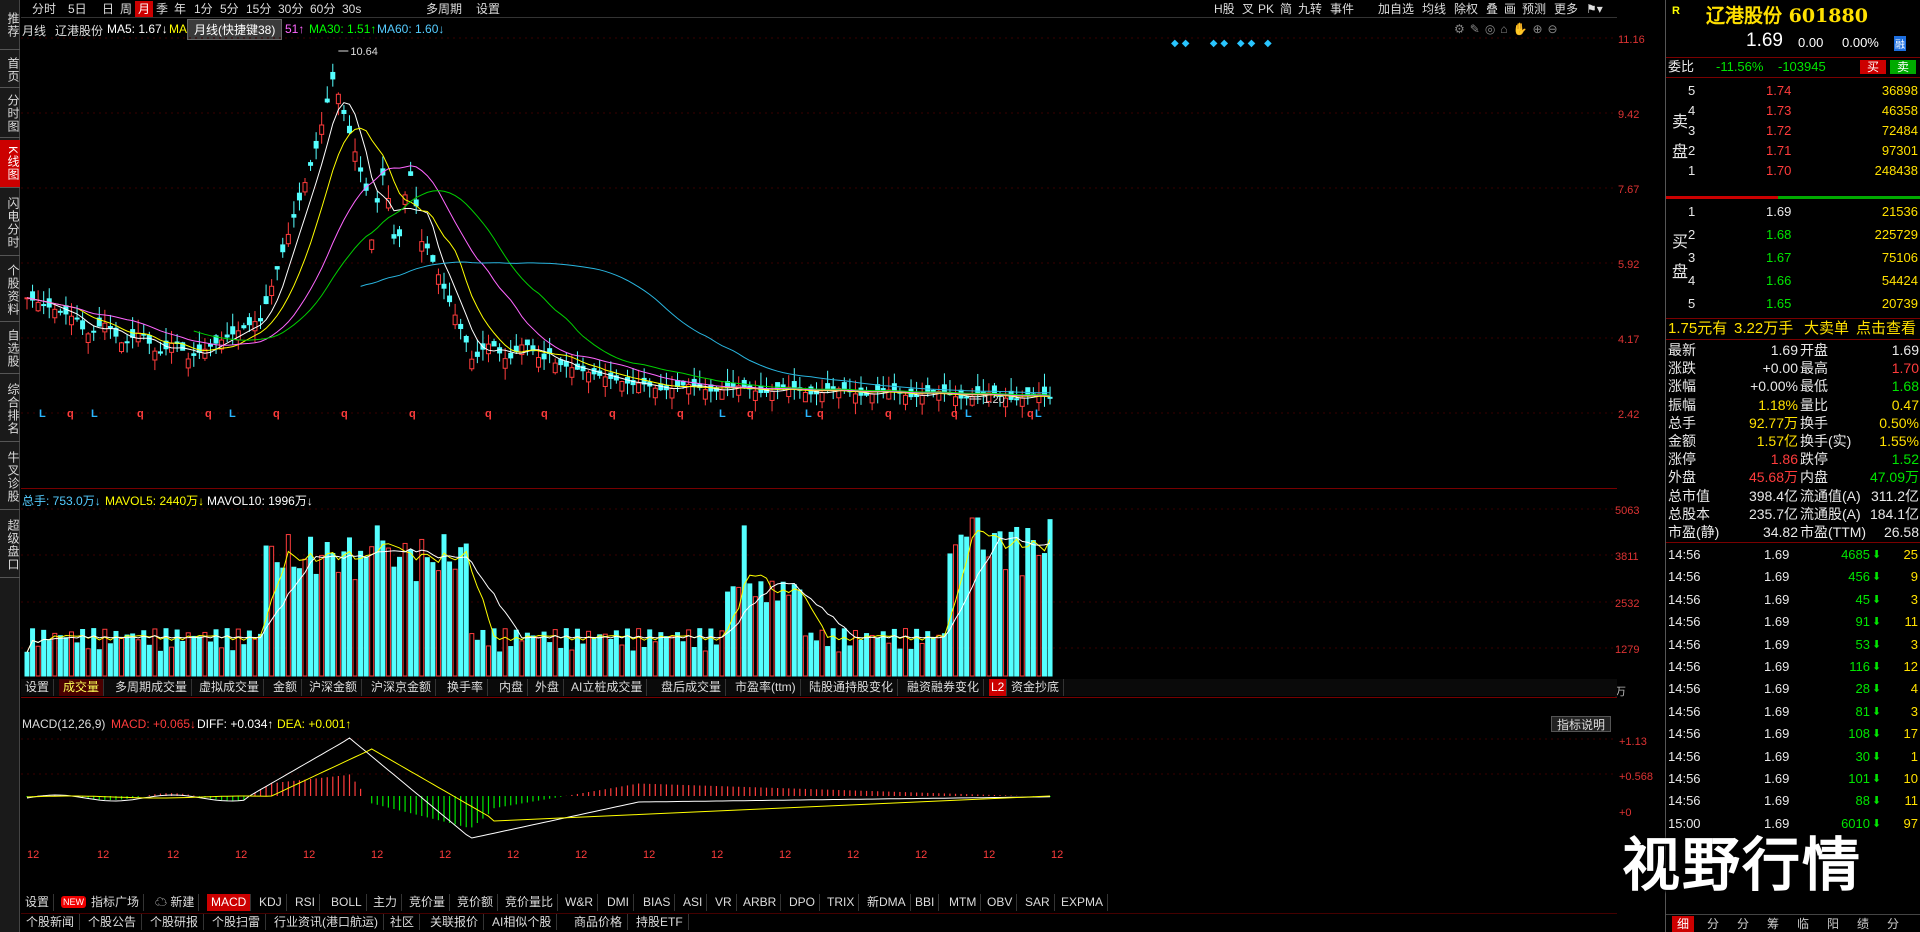  Describe the element at coordinates (326, 922) in the screenshot. I see `link-industry-news: 行业资讯(港口航运)` at that location.